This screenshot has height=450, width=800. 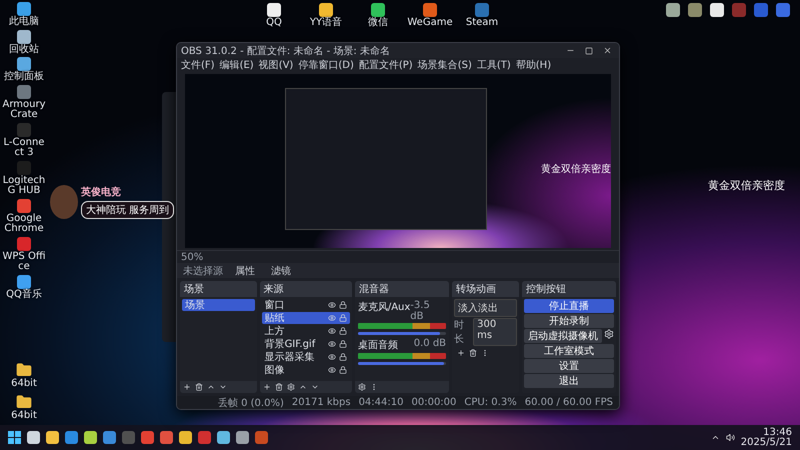 What do you see at coordinates (381, 402) in the screenshot?
I see `status-text: 04:44:10` at bounding box center [381, 402].